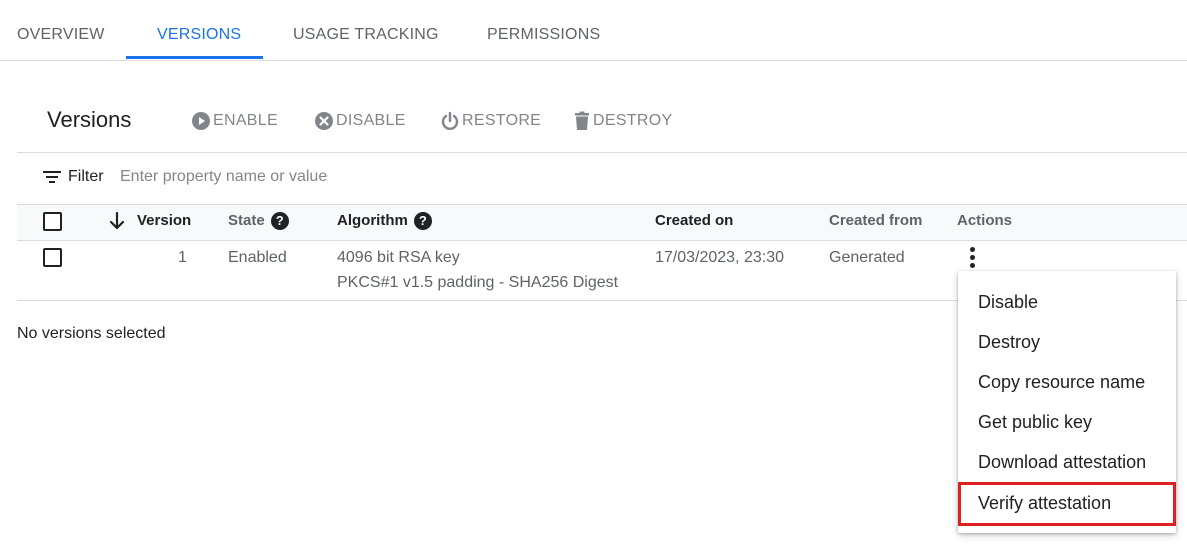 The height and width of the screenshot is (546, 1187). I want to click on column-header-created-from: Created from, so click(875, 220).